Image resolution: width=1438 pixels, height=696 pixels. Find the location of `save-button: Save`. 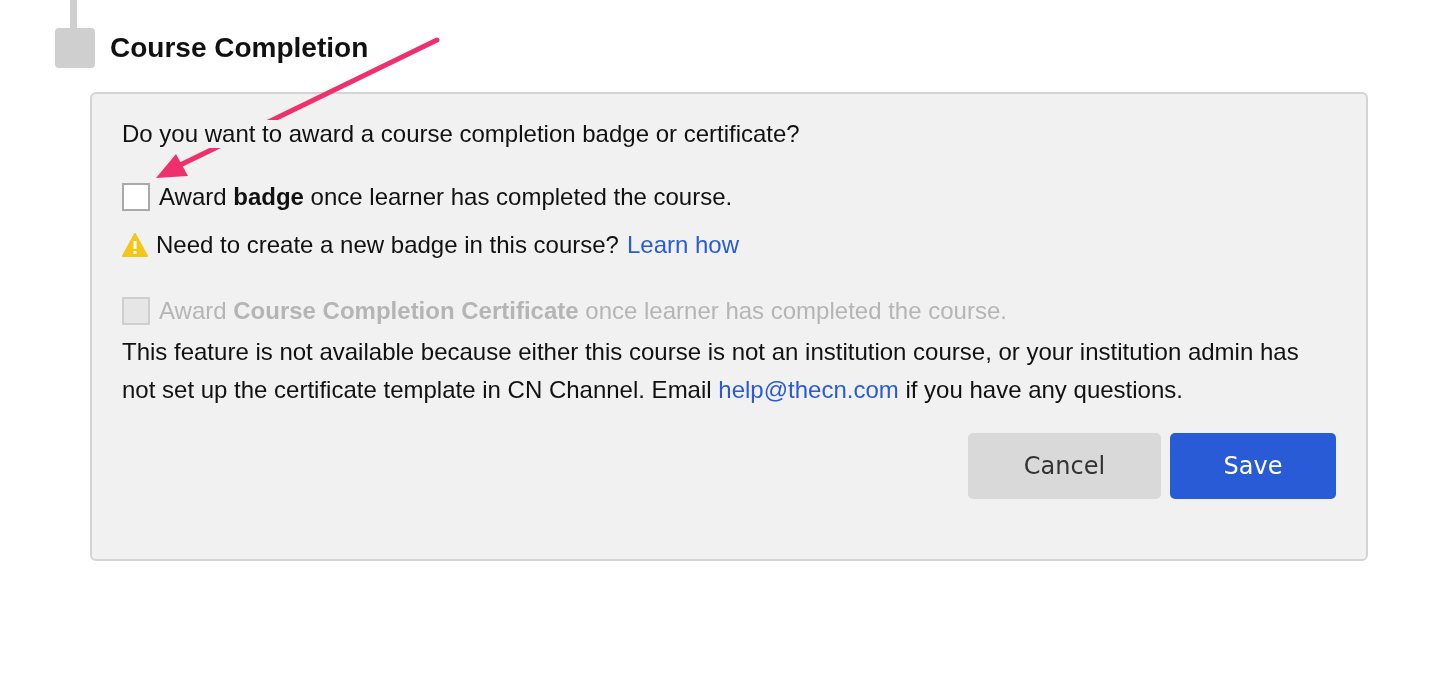

save-button: Save is located at coordinates (1253, 466).